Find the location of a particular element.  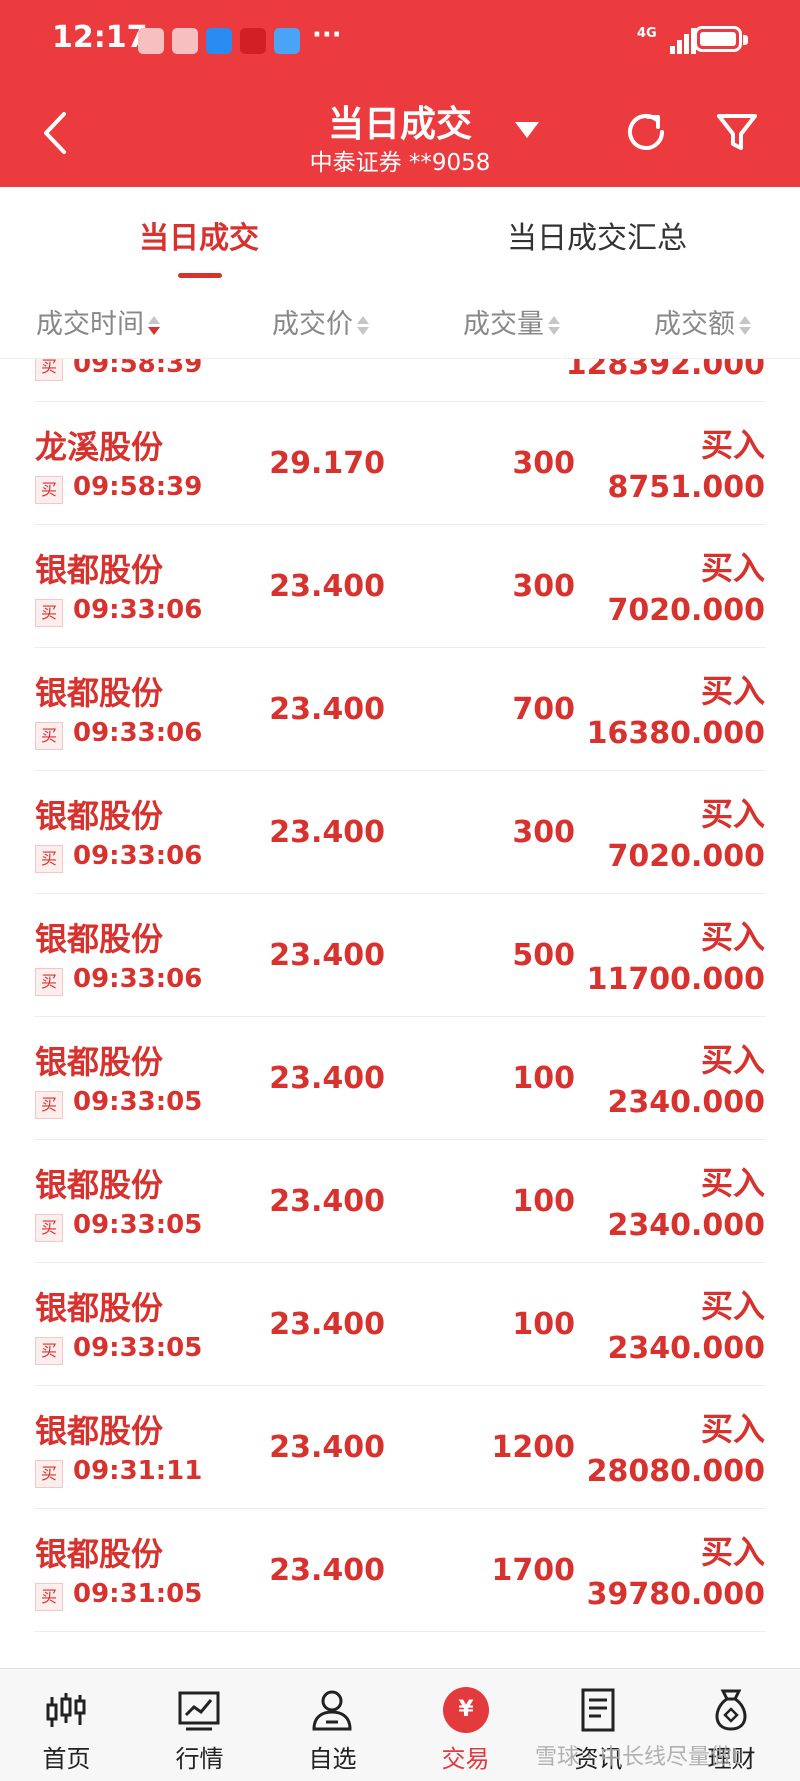

trade-time: 09:31:11 is located at coordinates (138, 1471).